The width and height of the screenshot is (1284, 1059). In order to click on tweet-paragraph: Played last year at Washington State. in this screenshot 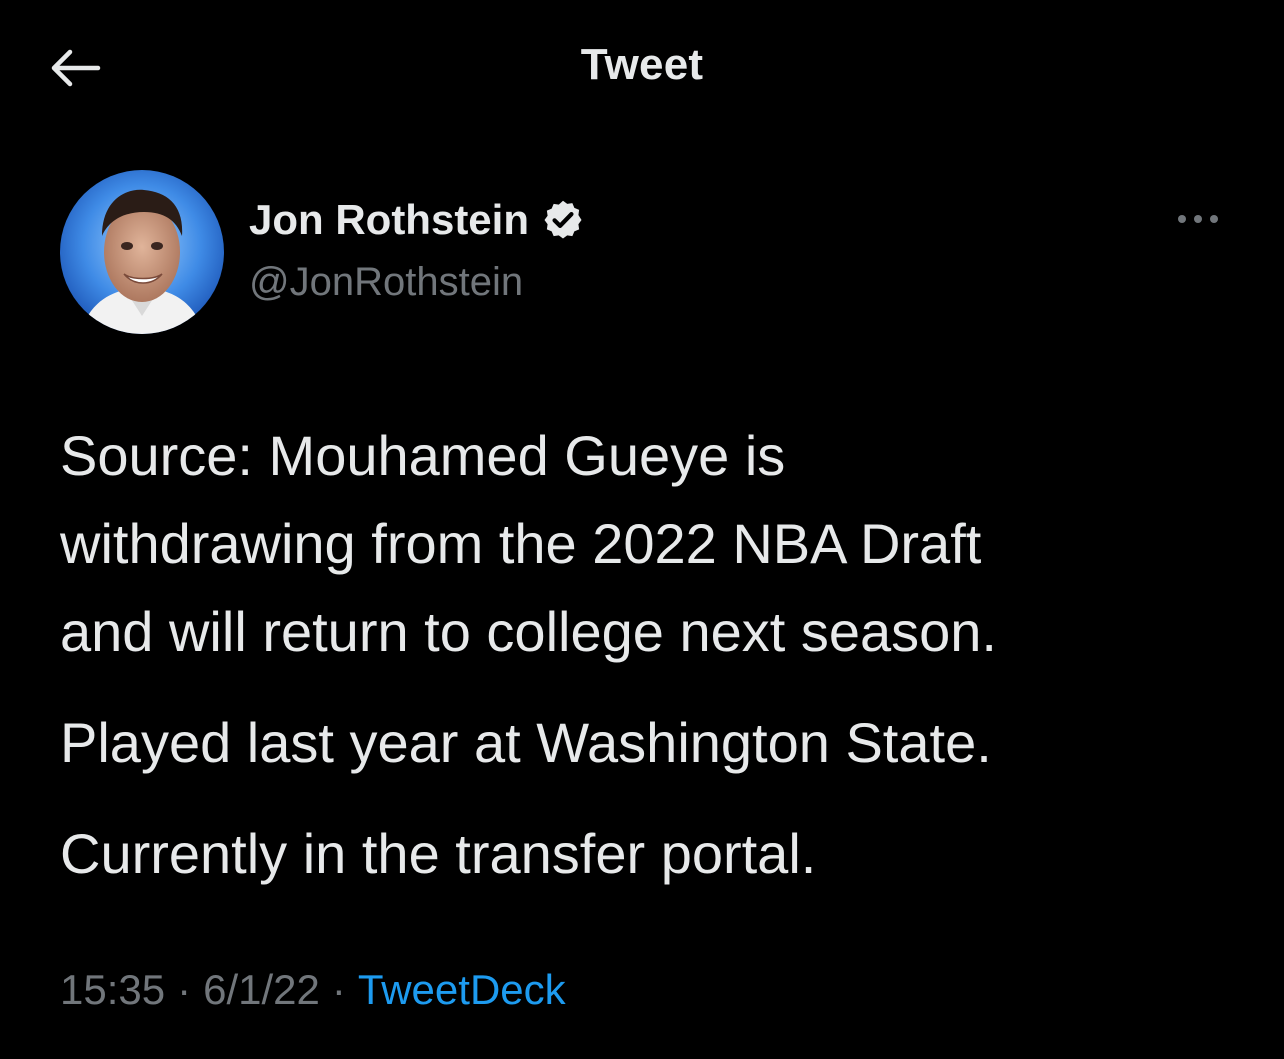, I will do `click(526, 742)`.